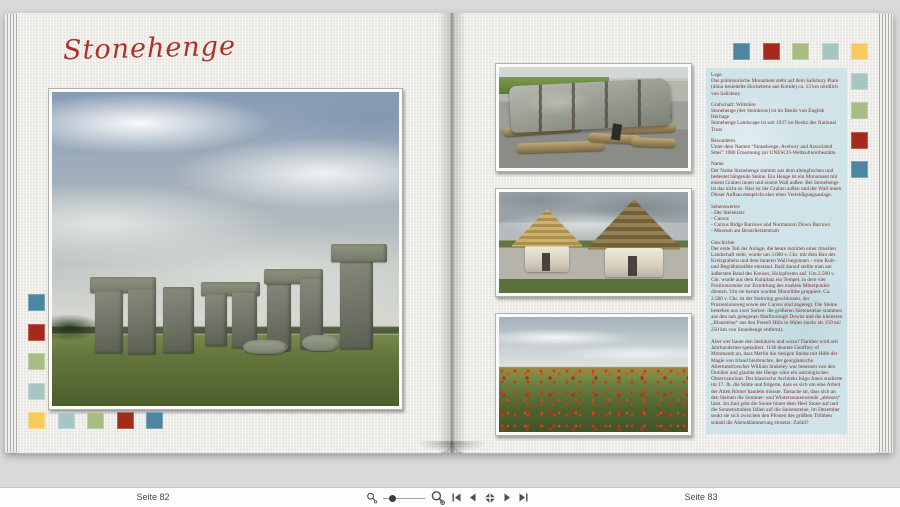  What do you see at coordinates (591, 105) in the screenshot?
I see `megalith-shape` at bounding box center [591, 105].